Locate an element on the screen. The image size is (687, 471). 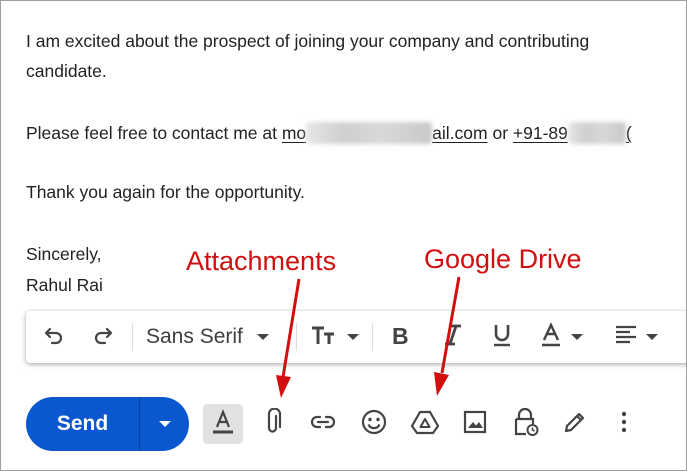
insert-signature-button is located at coordinates (575, 424).